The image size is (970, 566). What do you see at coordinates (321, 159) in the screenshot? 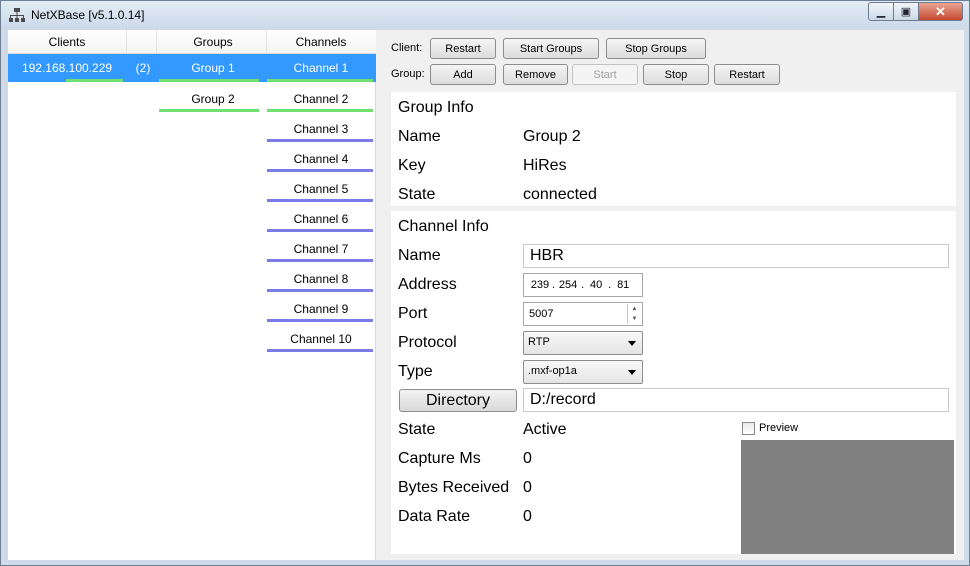
I see `channel-item: Channel 4` at bounding box center [321, 159].